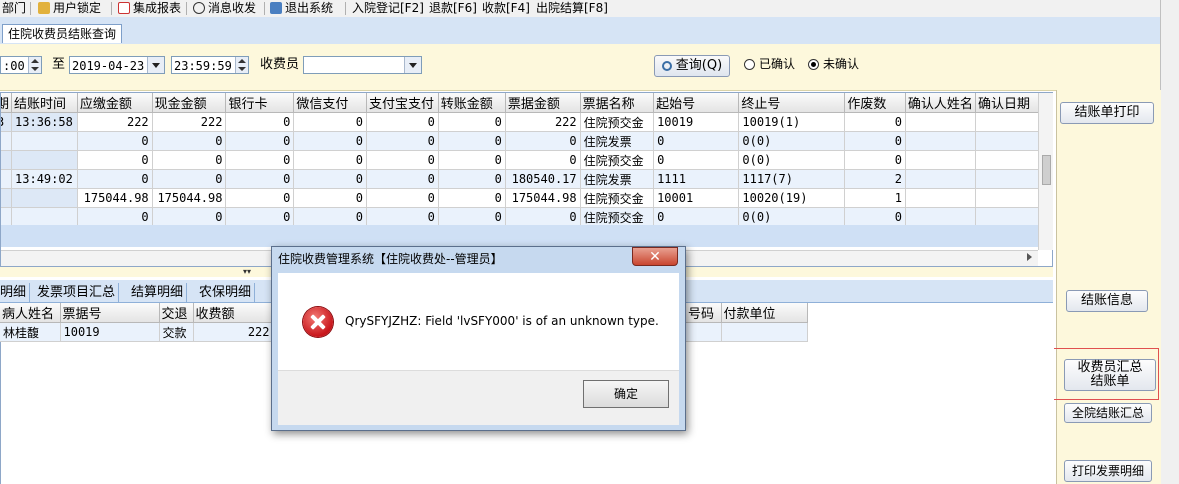  Describe the element at coordinates (115, 103) in the screenshot. I see `col-header: 应缴金额` at that location.